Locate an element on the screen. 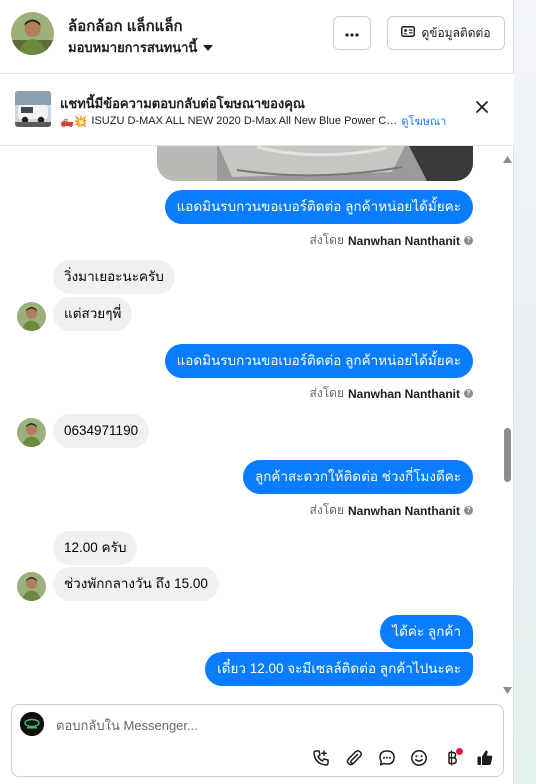 This screenshot has width=536, height=784. close-banner-button is located at coordinates (482, 109).